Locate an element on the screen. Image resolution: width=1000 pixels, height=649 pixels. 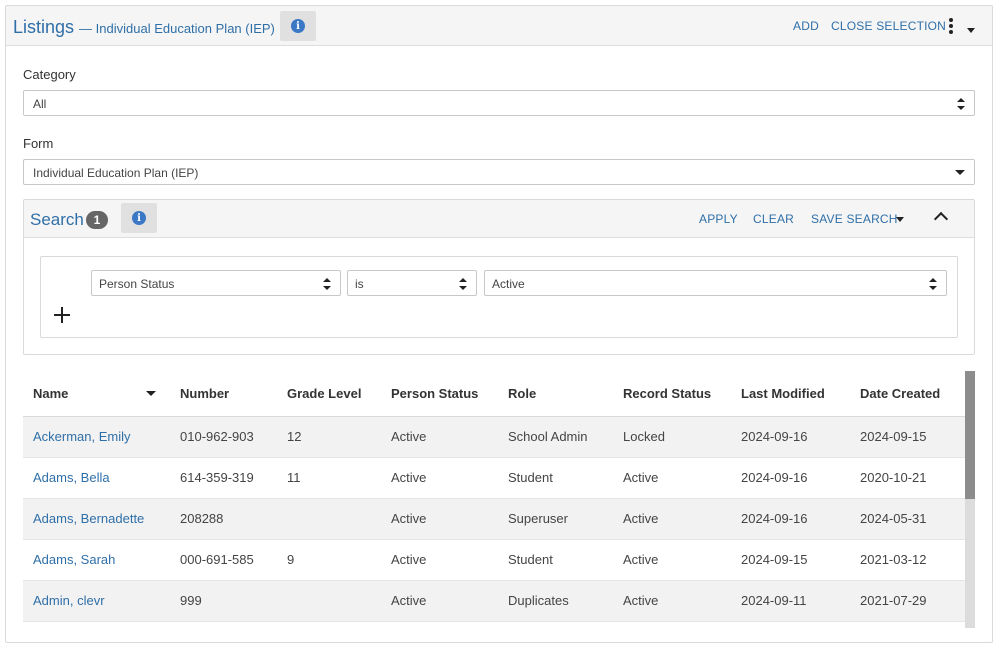
more-options-caret-icon is located at coordinates (971, 30).